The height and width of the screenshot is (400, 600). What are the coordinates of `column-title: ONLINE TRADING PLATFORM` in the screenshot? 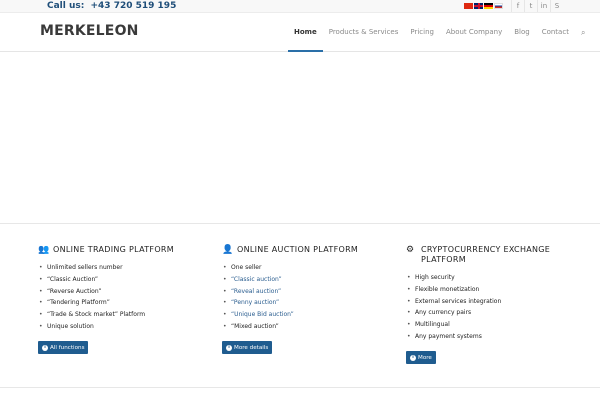 It's located at (113, 249).